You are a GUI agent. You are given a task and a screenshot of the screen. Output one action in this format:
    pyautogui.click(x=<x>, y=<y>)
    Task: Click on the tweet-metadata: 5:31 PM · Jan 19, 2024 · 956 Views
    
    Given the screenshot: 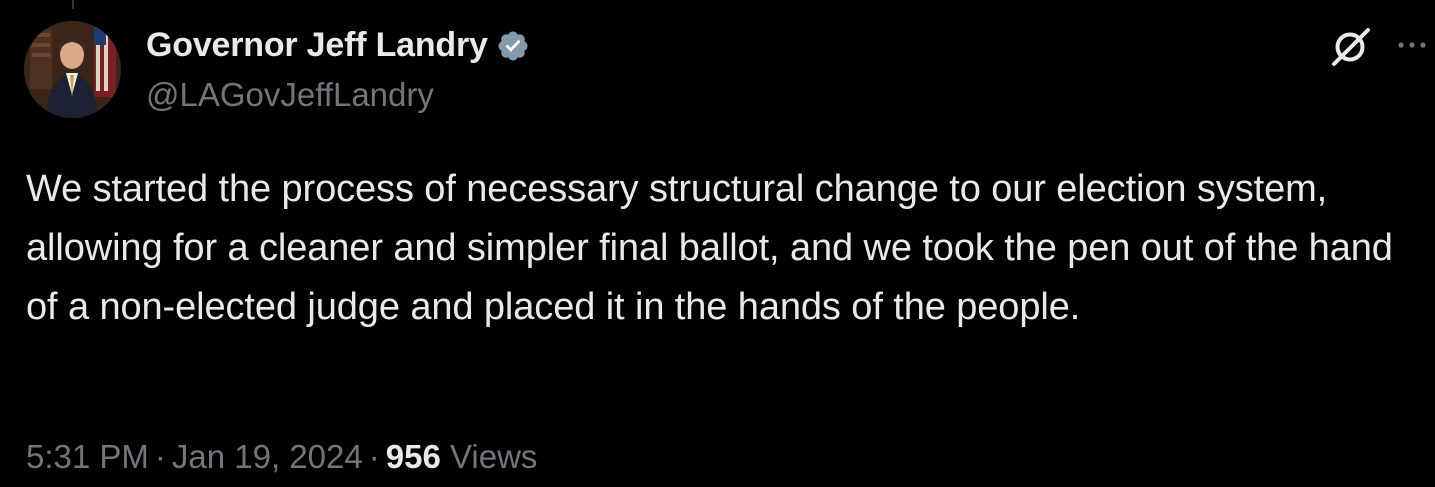 What is the action you would take?
    pyautogui.click(x=281, y=457)
    